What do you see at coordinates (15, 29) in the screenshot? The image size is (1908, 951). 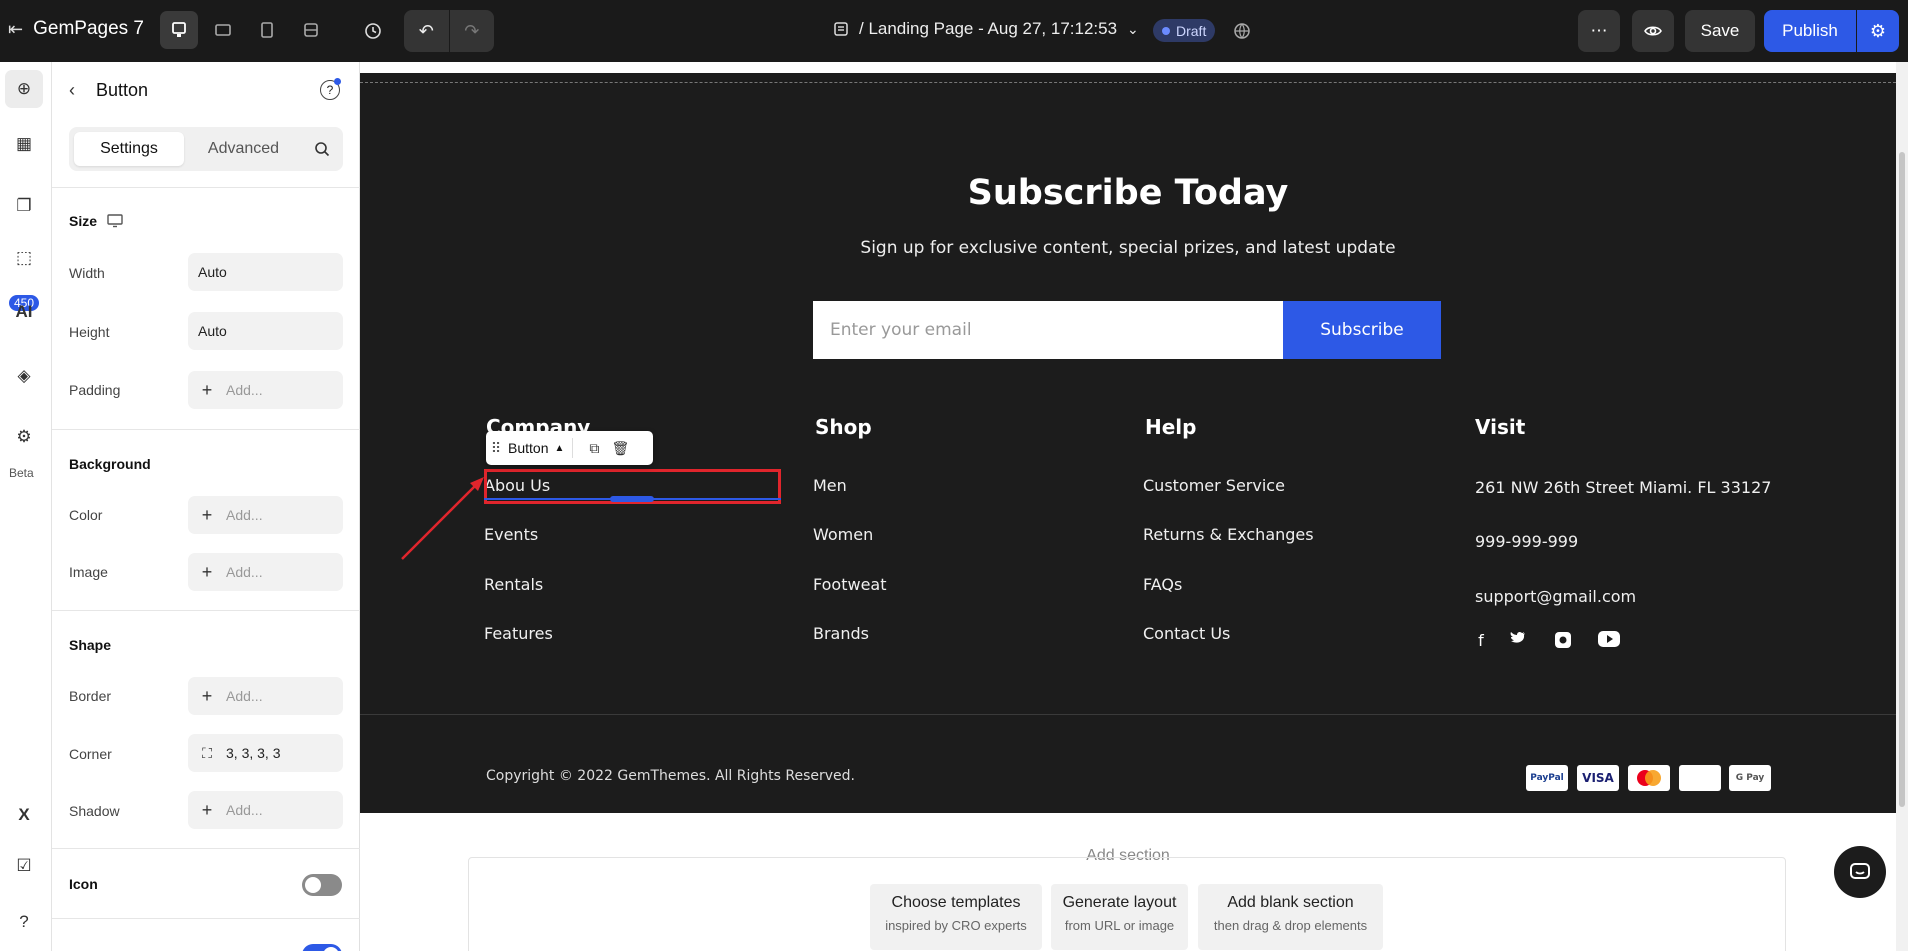 I see `exit-icon: ⇤` at bounding box center [15, 29].